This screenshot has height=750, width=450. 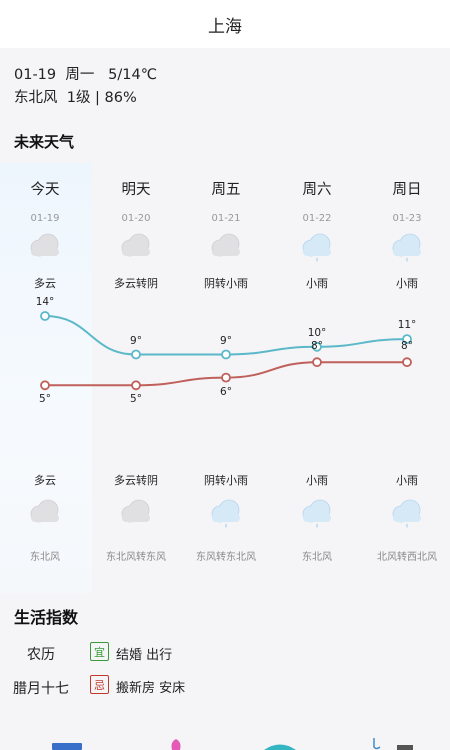 What do you see at coordinates (136, 218) in the screenshot?
I see `day-date: 01-20` at bounding box center [136, 218].